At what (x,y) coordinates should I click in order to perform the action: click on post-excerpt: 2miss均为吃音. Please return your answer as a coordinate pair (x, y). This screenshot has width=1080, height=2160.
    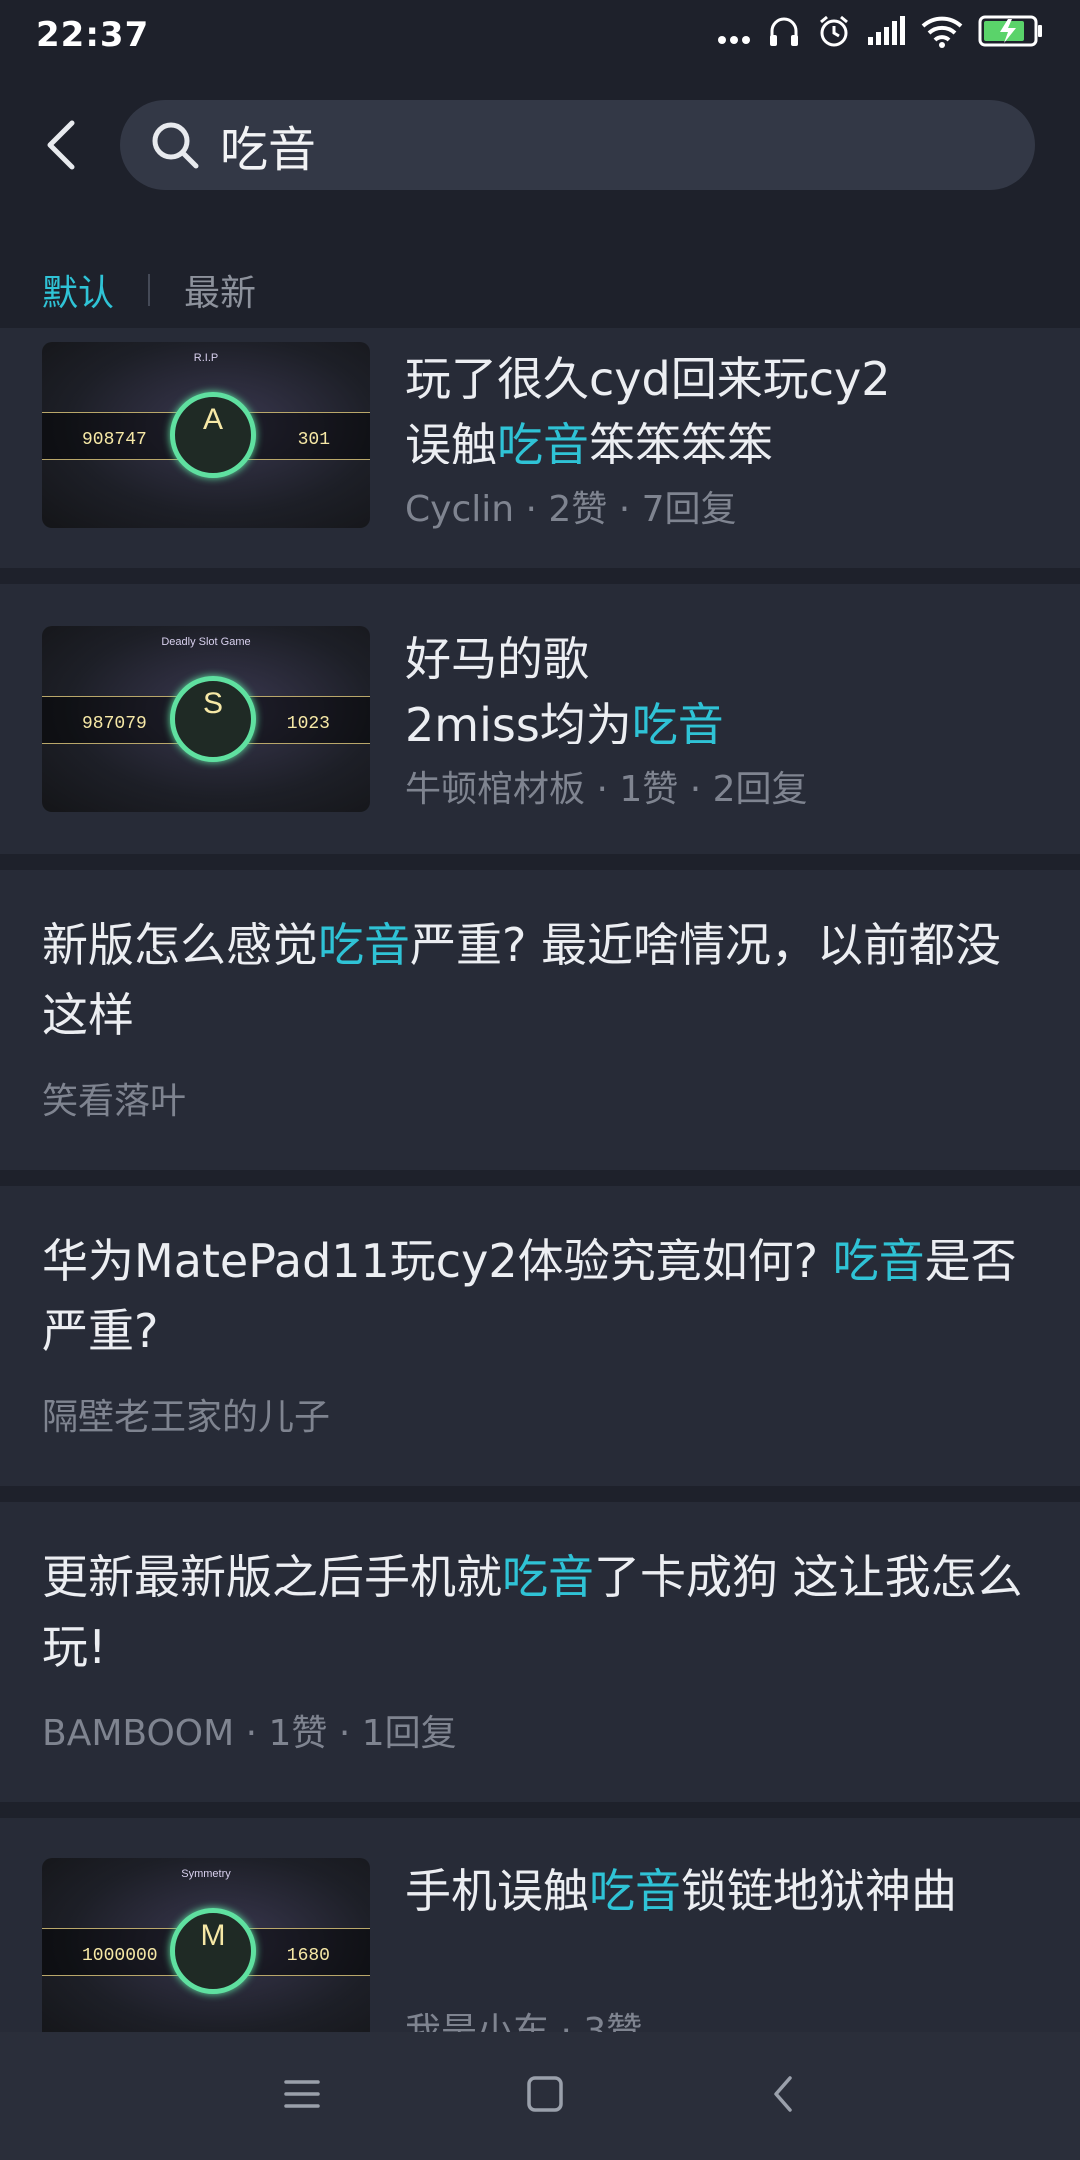
    Looking at the image, I should click on (732, 718).